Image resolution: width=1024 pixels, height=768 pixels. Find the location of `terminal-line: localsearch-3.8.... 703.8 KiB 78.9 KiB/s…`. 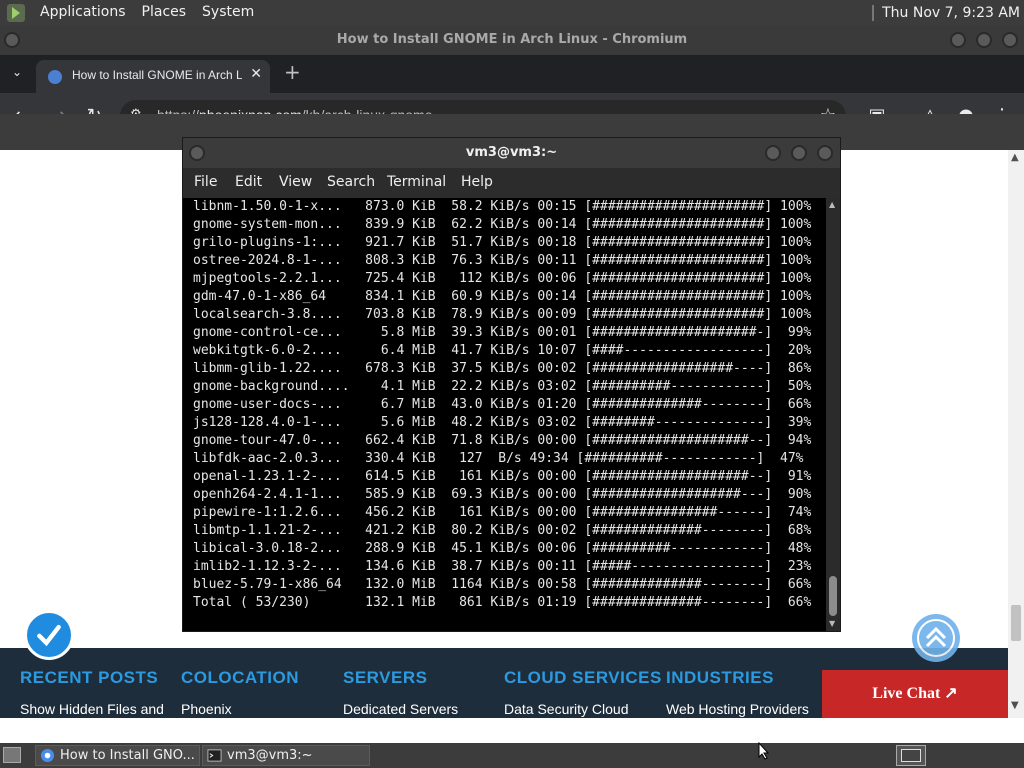

terminal-line: localsearch-3.8.... 703.8 KiB 78.9 KiB/s… is located at coordinates (502, 314).